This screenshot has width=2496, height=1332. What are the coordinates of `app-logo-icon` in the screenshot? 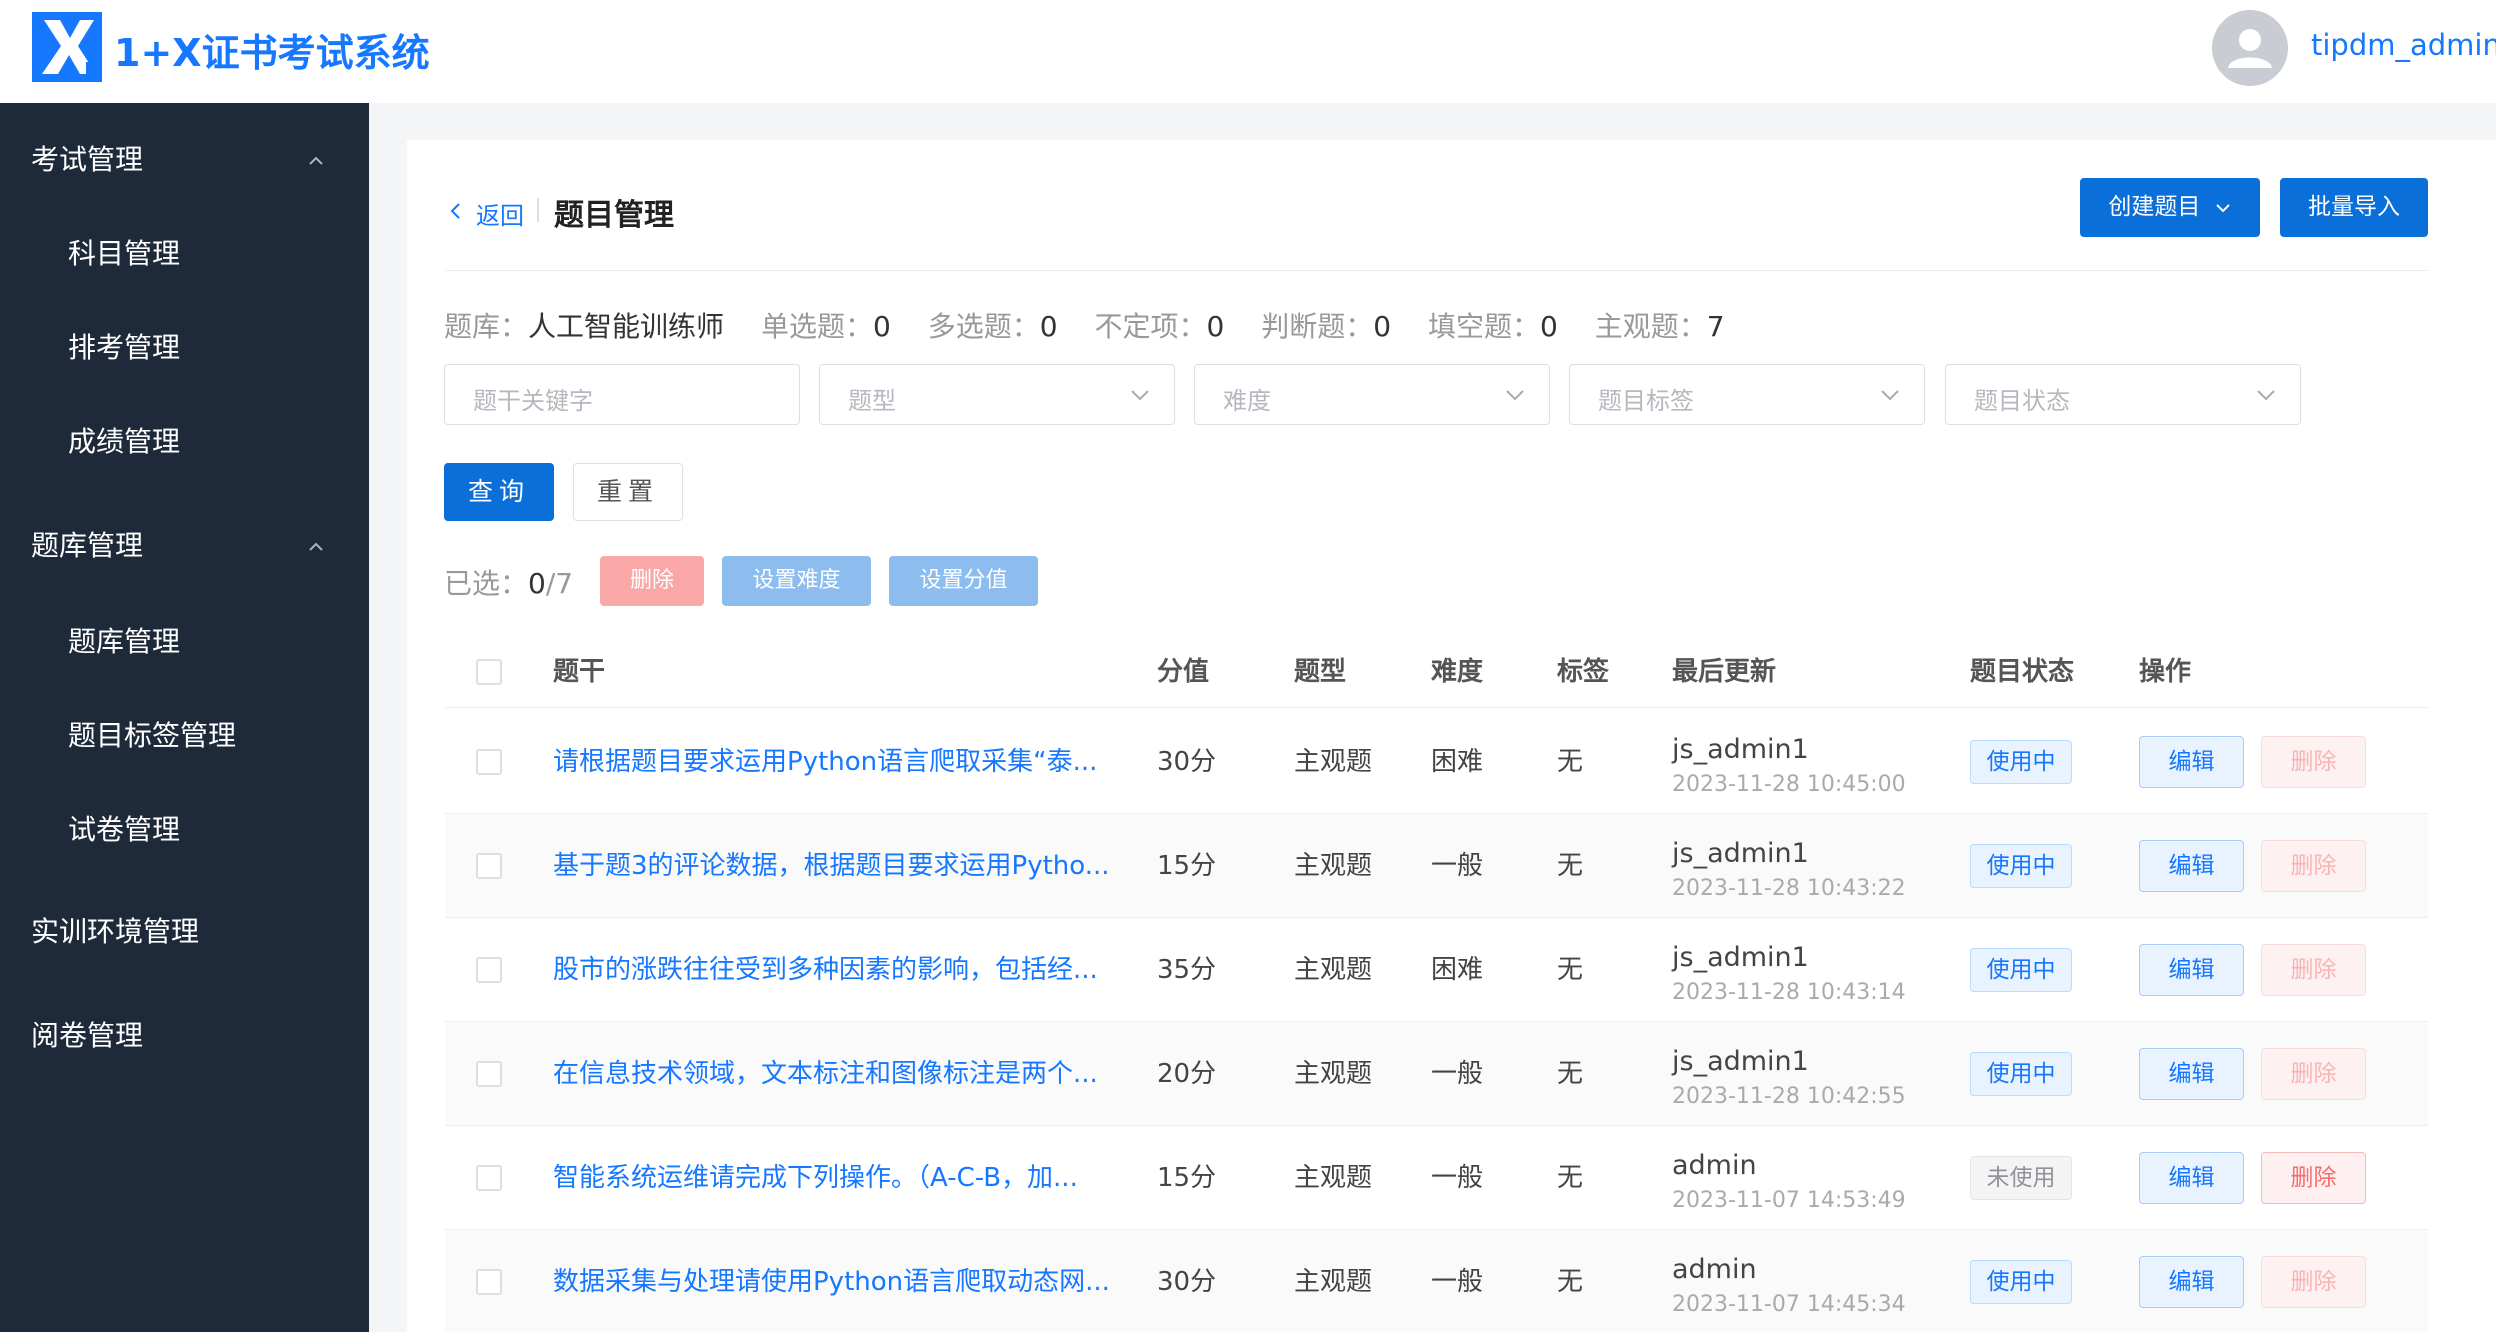 It's located at (67, 47).